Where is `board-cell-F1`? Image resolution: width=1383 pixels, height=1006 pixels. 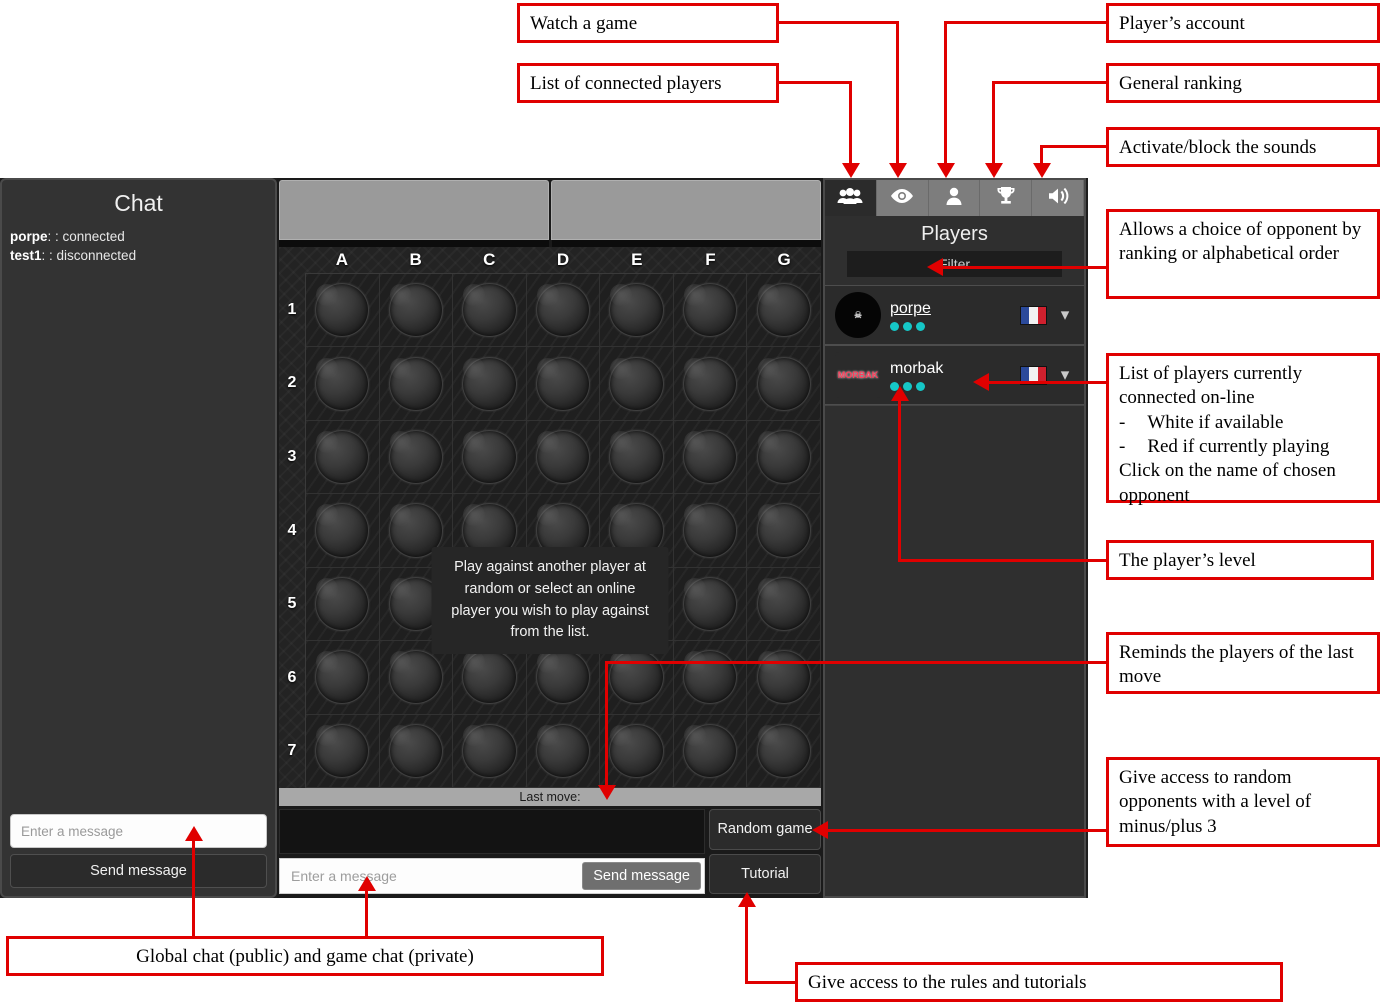 board-cell-F1 is located at coordinates (710, 311).